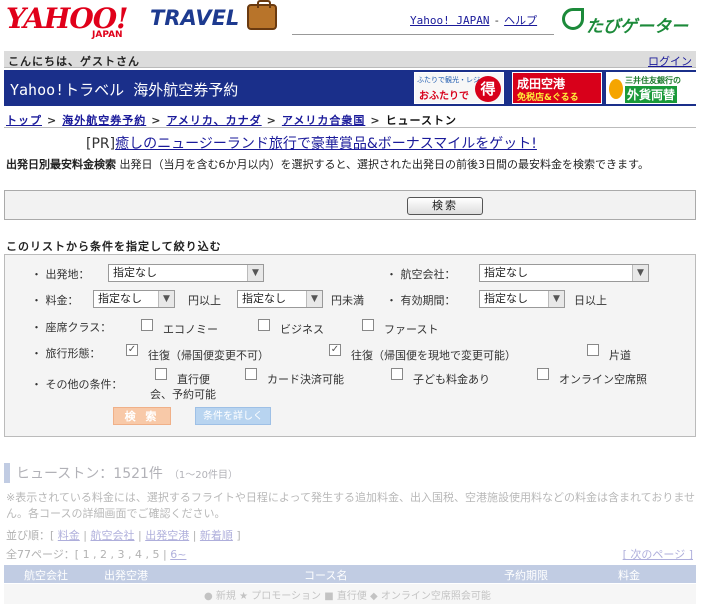 This screenshot has height=610, width=703. I want to click on promo-banner-narita: 成田空港 免税店&ぐるる, so click(557, 88).